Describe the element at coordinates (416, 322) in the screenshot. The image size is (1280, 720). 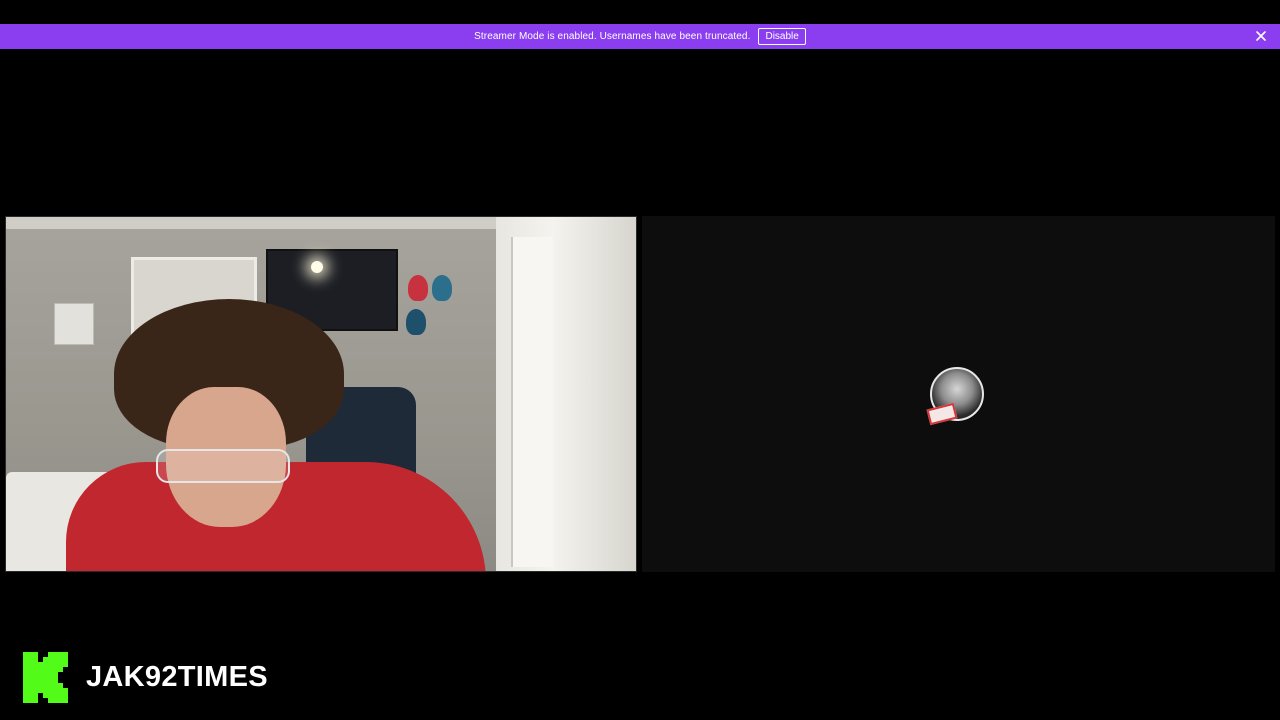
I see `scene-cap-navy` at that location.